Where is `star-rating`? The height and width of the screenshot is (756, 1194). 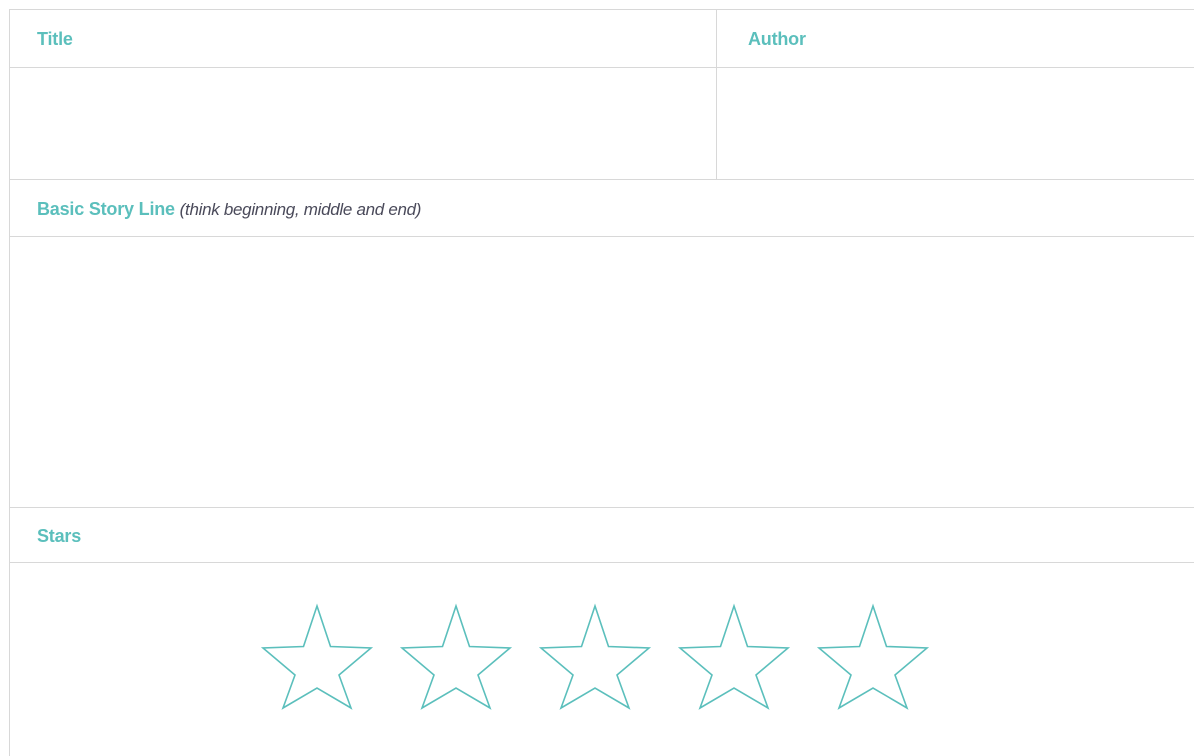
star-rating is located at coordinates (598, 671).